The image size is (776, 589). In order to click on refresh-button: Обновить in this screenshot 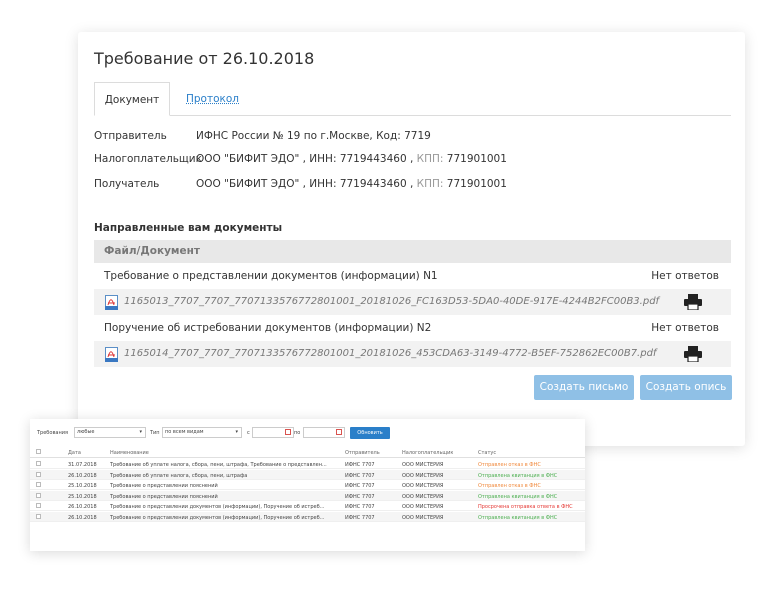, I will do `click(370, 433)`.